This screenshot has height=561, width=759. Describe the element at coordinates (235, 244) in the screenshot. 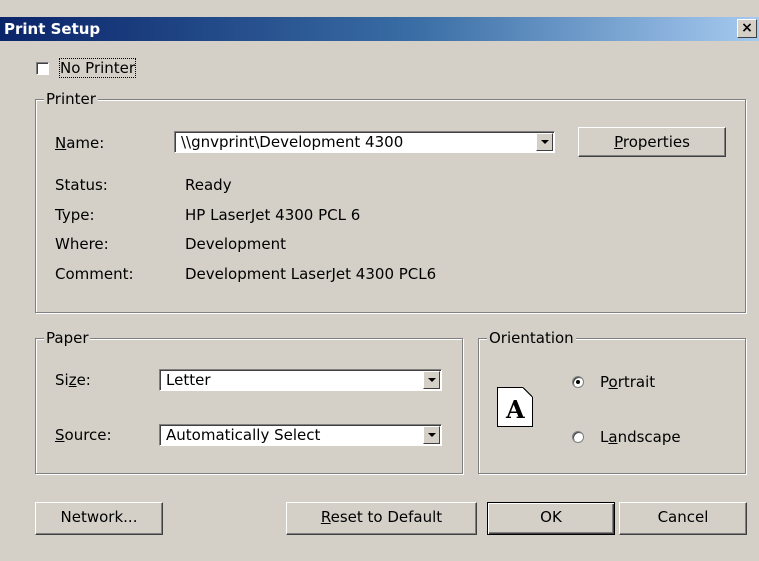

I see `where-value: Development` at that location.